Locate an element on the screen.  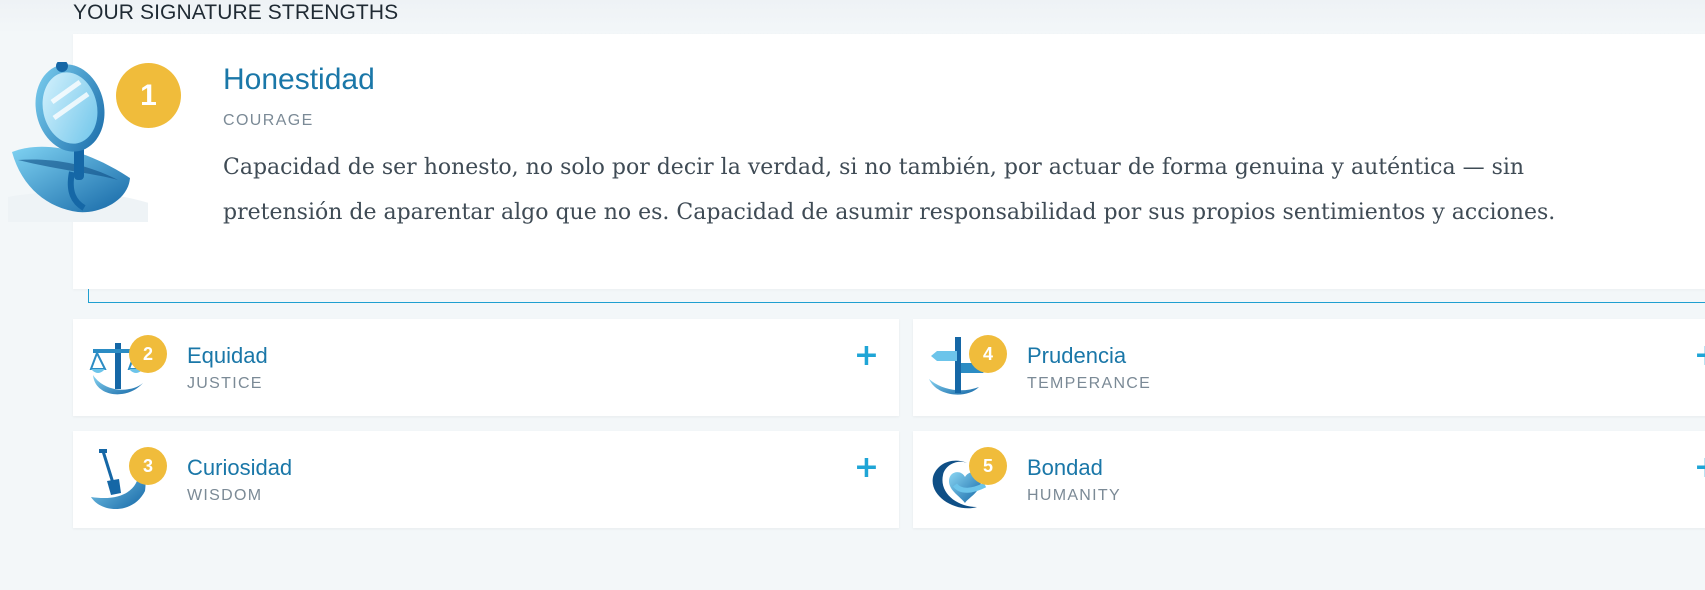
virtue-label: JUSTICE is located at coordinates (225, 383).